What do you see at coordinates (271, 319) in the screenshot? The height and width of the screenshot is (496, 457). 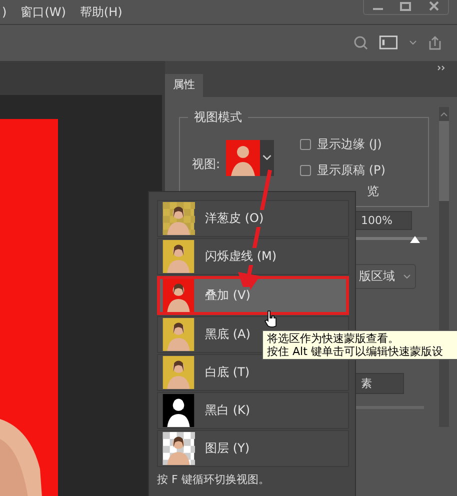 I see `hand-cursor-icon` at bounding box center [271, 319].